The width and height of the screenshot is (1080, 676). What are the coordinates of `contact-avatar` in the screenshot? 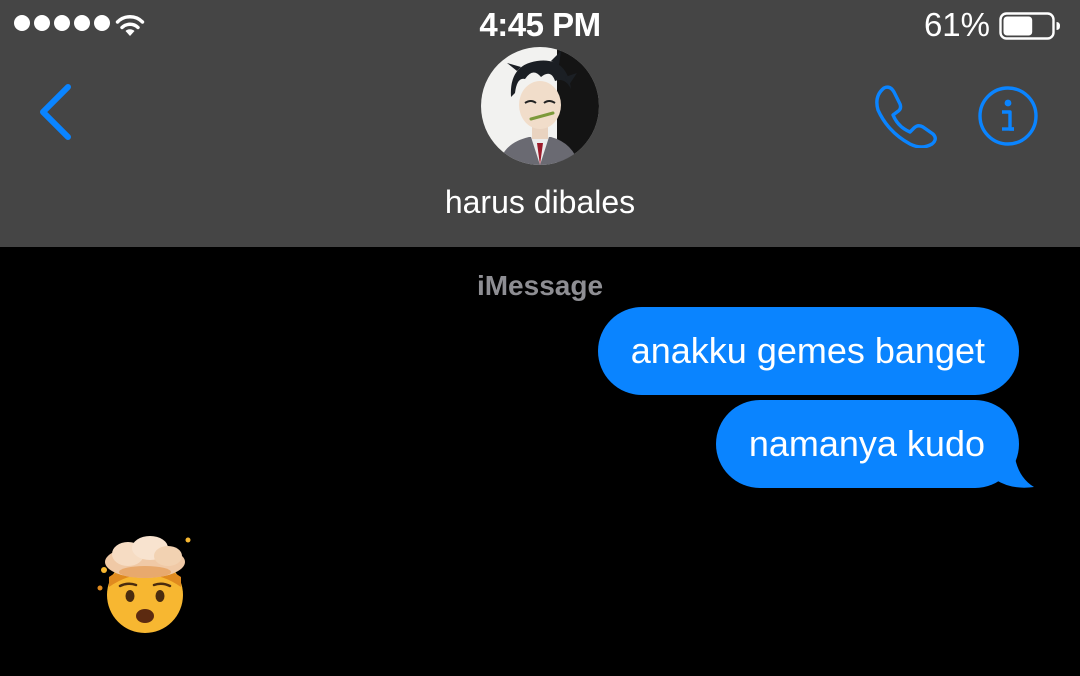 It's located at (540, 106).